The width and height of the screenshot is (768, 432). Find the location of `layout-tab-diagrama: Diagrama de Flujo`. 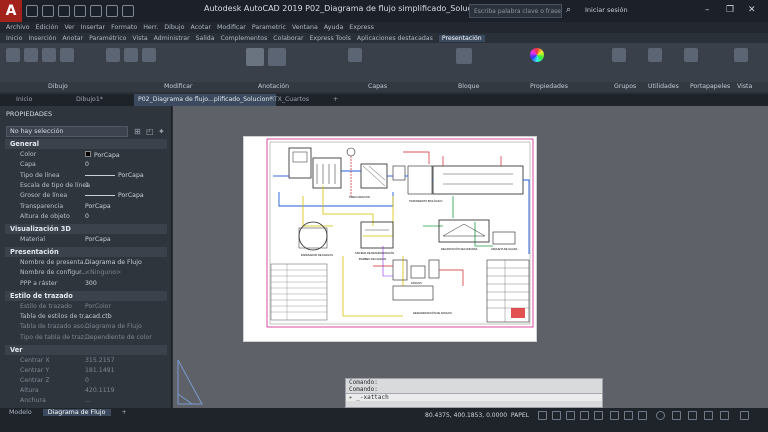

layout-tab-diagrama: Diagrama de Flujo is located at coordinates (76, 412).